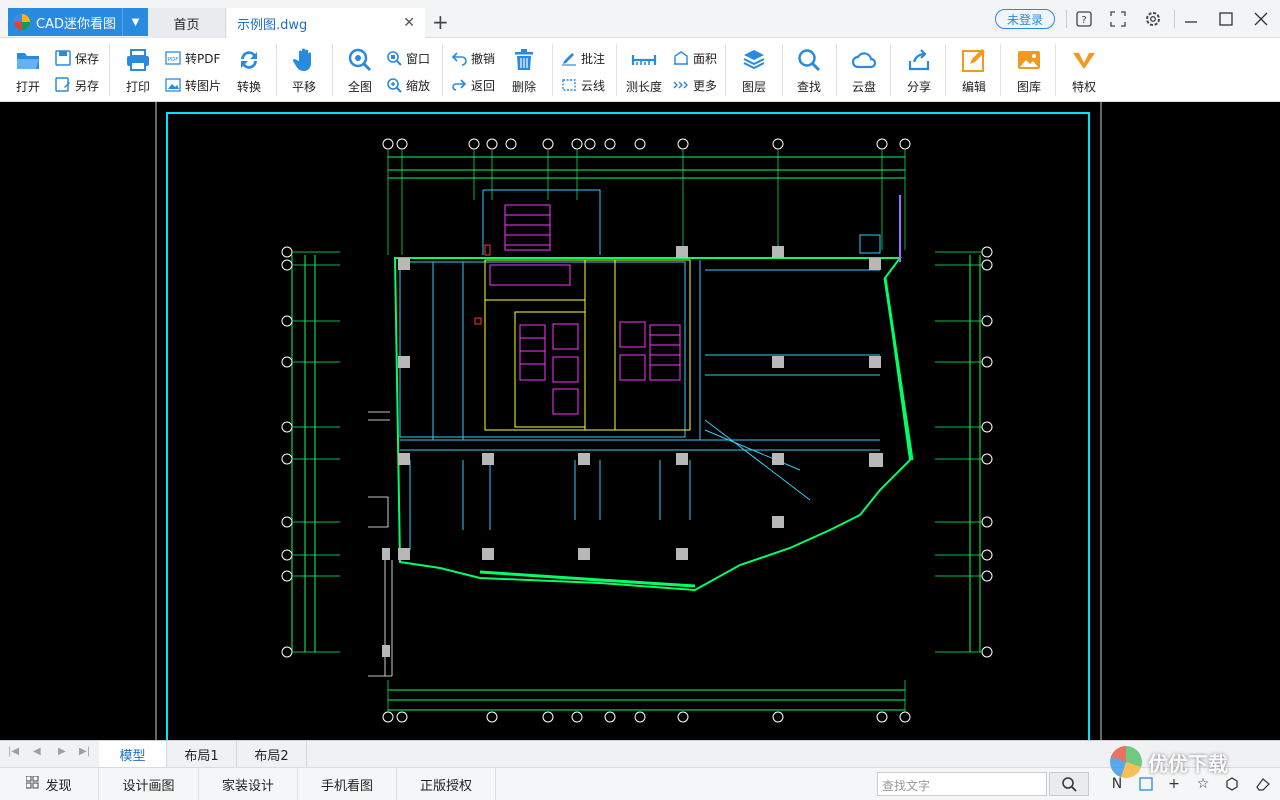 Image resolution: width=1280 pixels, height=800 pixels. I want to click on share-button: 分享, so click(919, 70).